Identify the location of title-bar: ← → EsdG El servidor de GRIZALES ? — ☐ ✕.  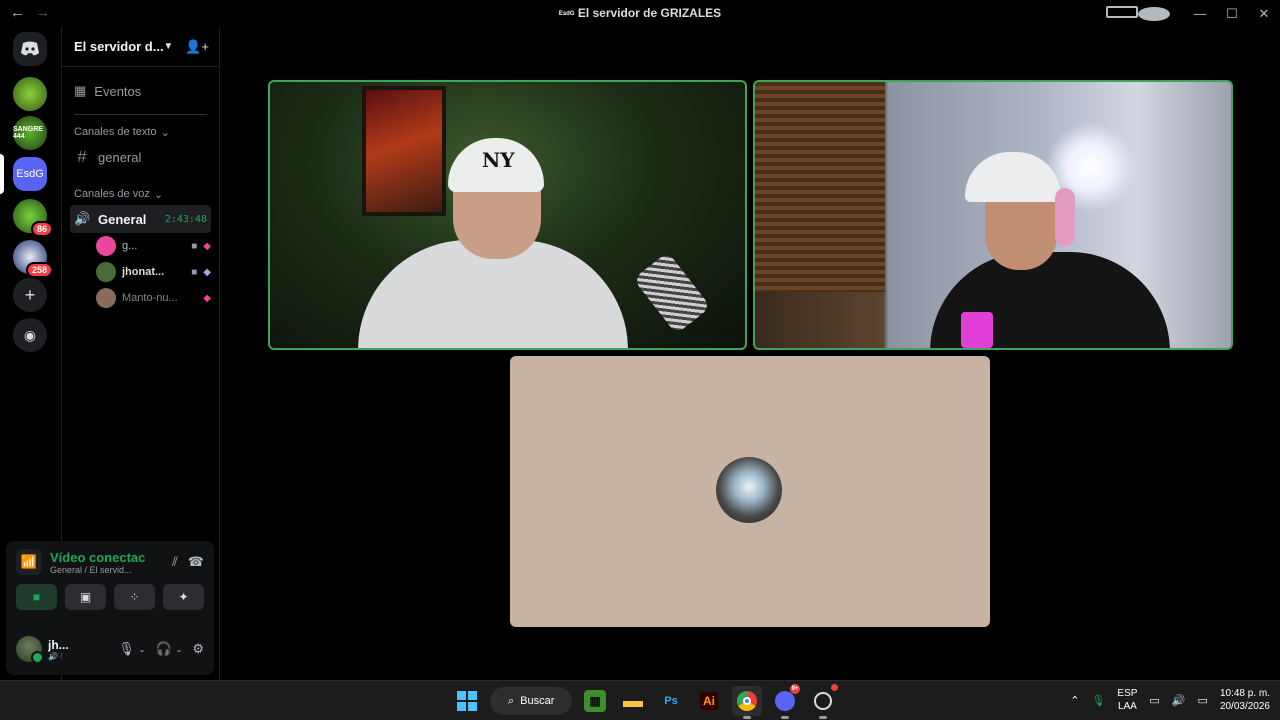
(640, 13).